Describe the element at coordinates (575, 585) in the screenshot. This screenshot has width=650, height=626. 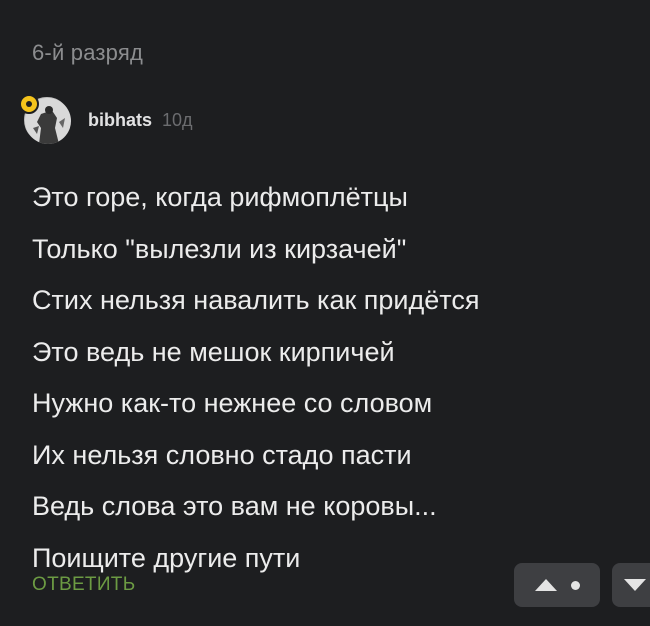
I see `rating-dot-icon` at that location.